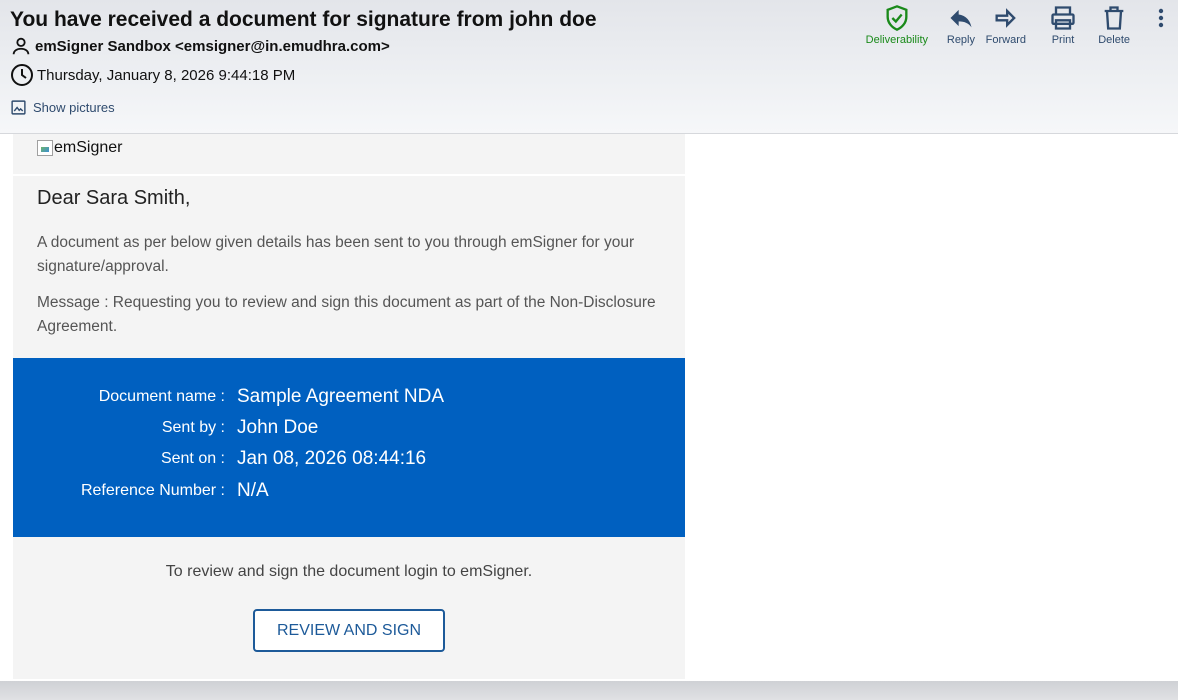 This screenshot has height=700, width=1178. What do you see at coordinates (589, 690) in the screenshot?
I see `bottom-bar` at bounding box center [589, 690].